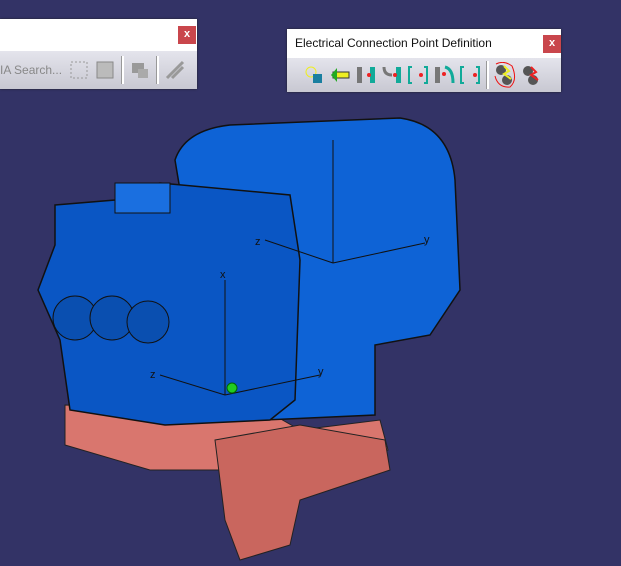 This screenshot has width=621, height=566. Describe the element at coordinates (321, 372) in the screenshot. I see `axis-y-label: y` at that location.